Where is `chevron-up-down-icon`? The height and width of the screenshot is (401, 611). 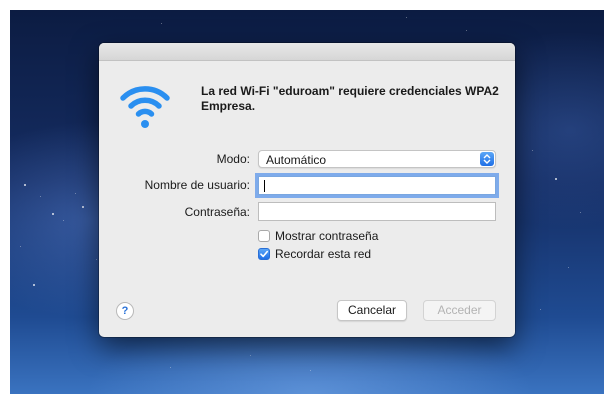
chevron-up-down-icon is located at coordinates (487, 159).